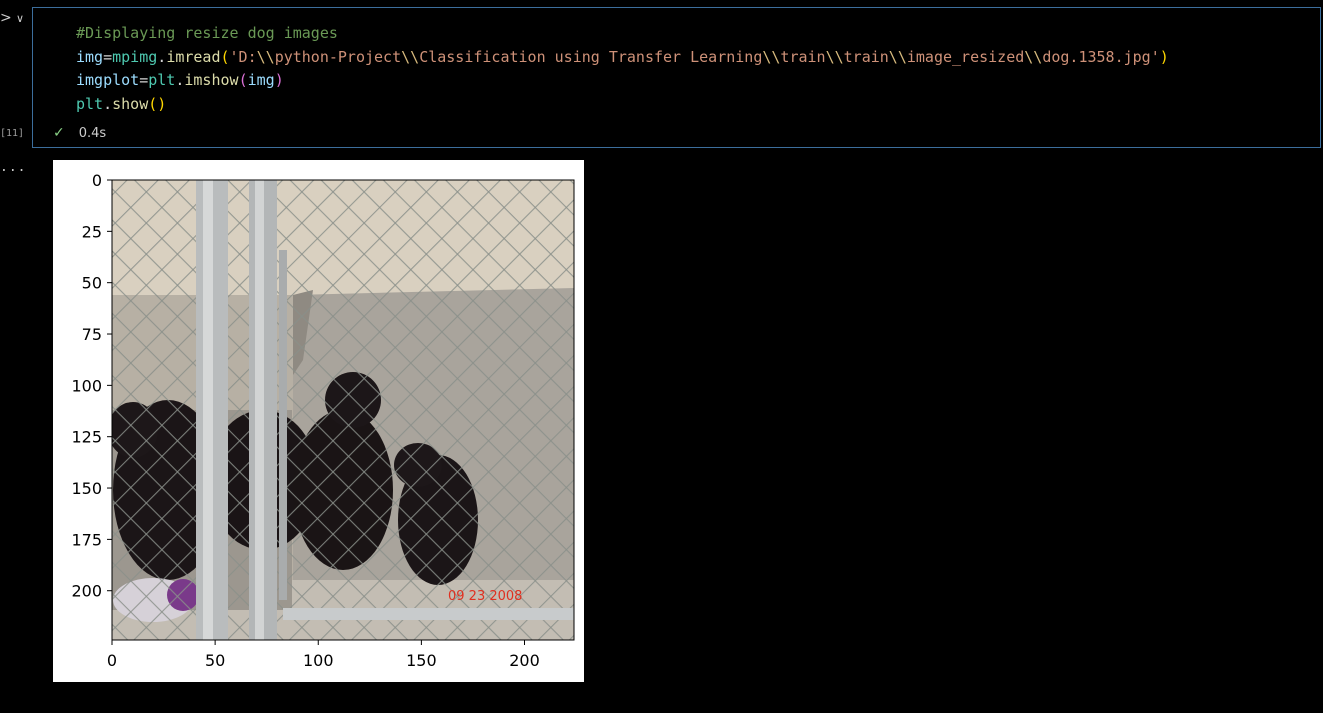 The height and width of the screenshot is (713, 1323). I want to click on code-line-imshow: imgplot=plt.imshow(img), so click(180, 80).